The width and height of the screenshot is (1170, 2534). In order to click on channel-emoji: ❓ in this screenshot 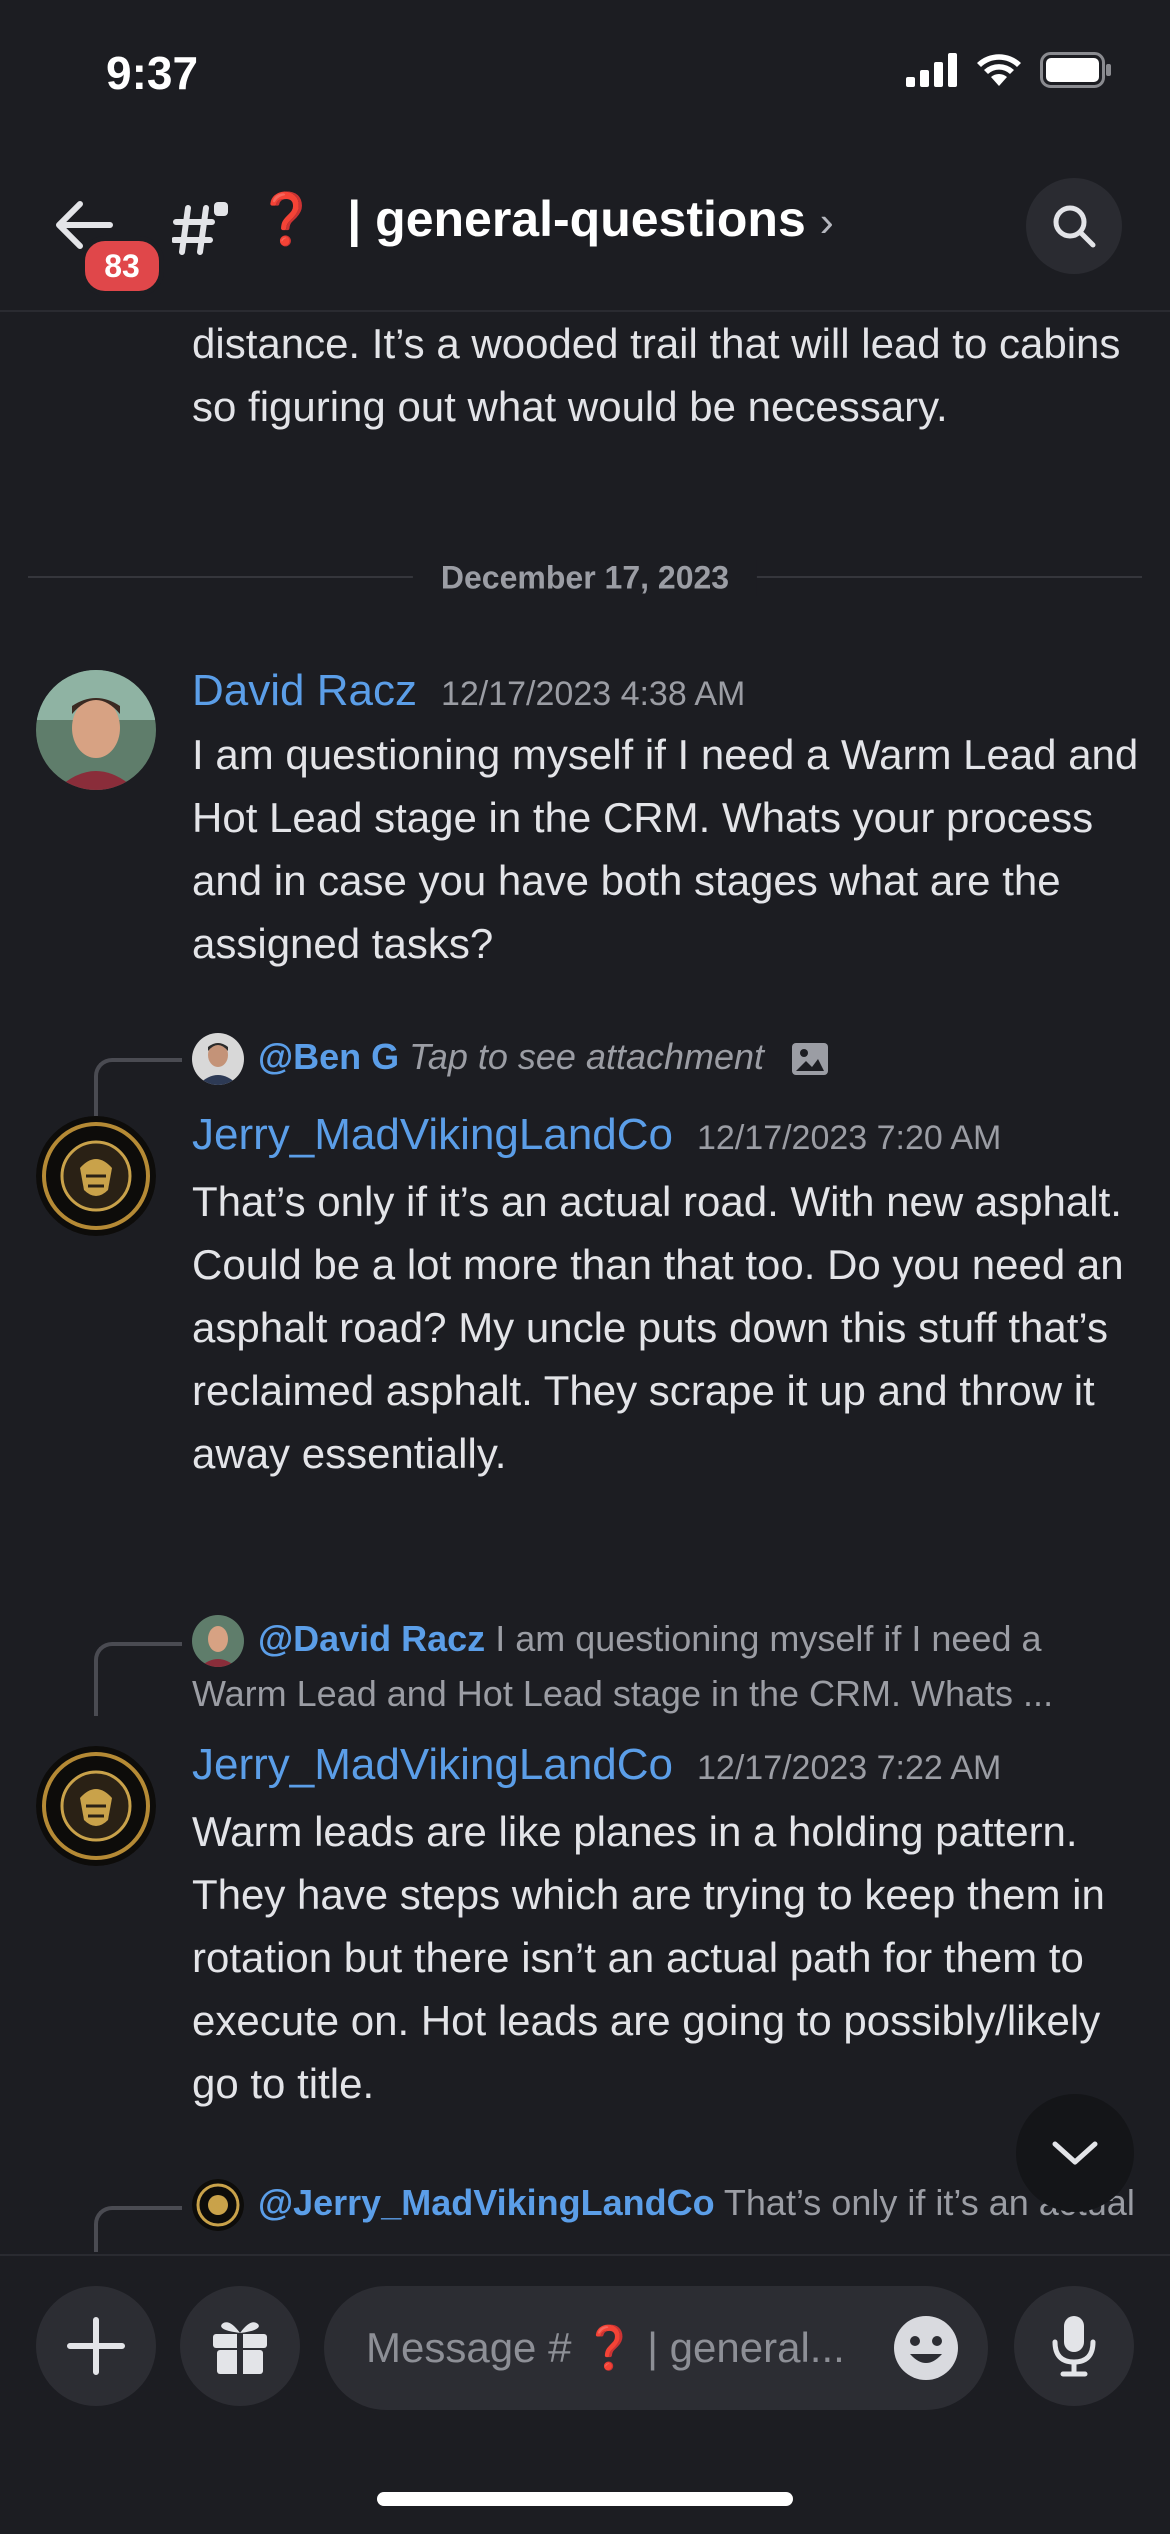, I will do `click(286, 219)`.